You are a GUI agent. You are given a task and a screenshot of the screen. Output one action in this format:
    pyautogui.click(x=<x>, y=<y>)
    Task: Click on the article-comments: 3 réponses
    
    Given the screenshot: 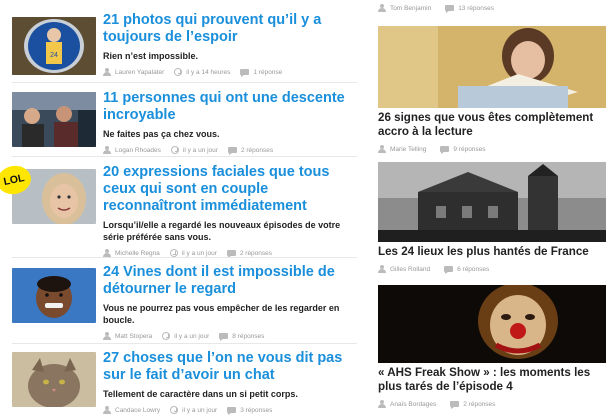 What is the action you would take?
    pyautogui.click(x=256, y=410)
    